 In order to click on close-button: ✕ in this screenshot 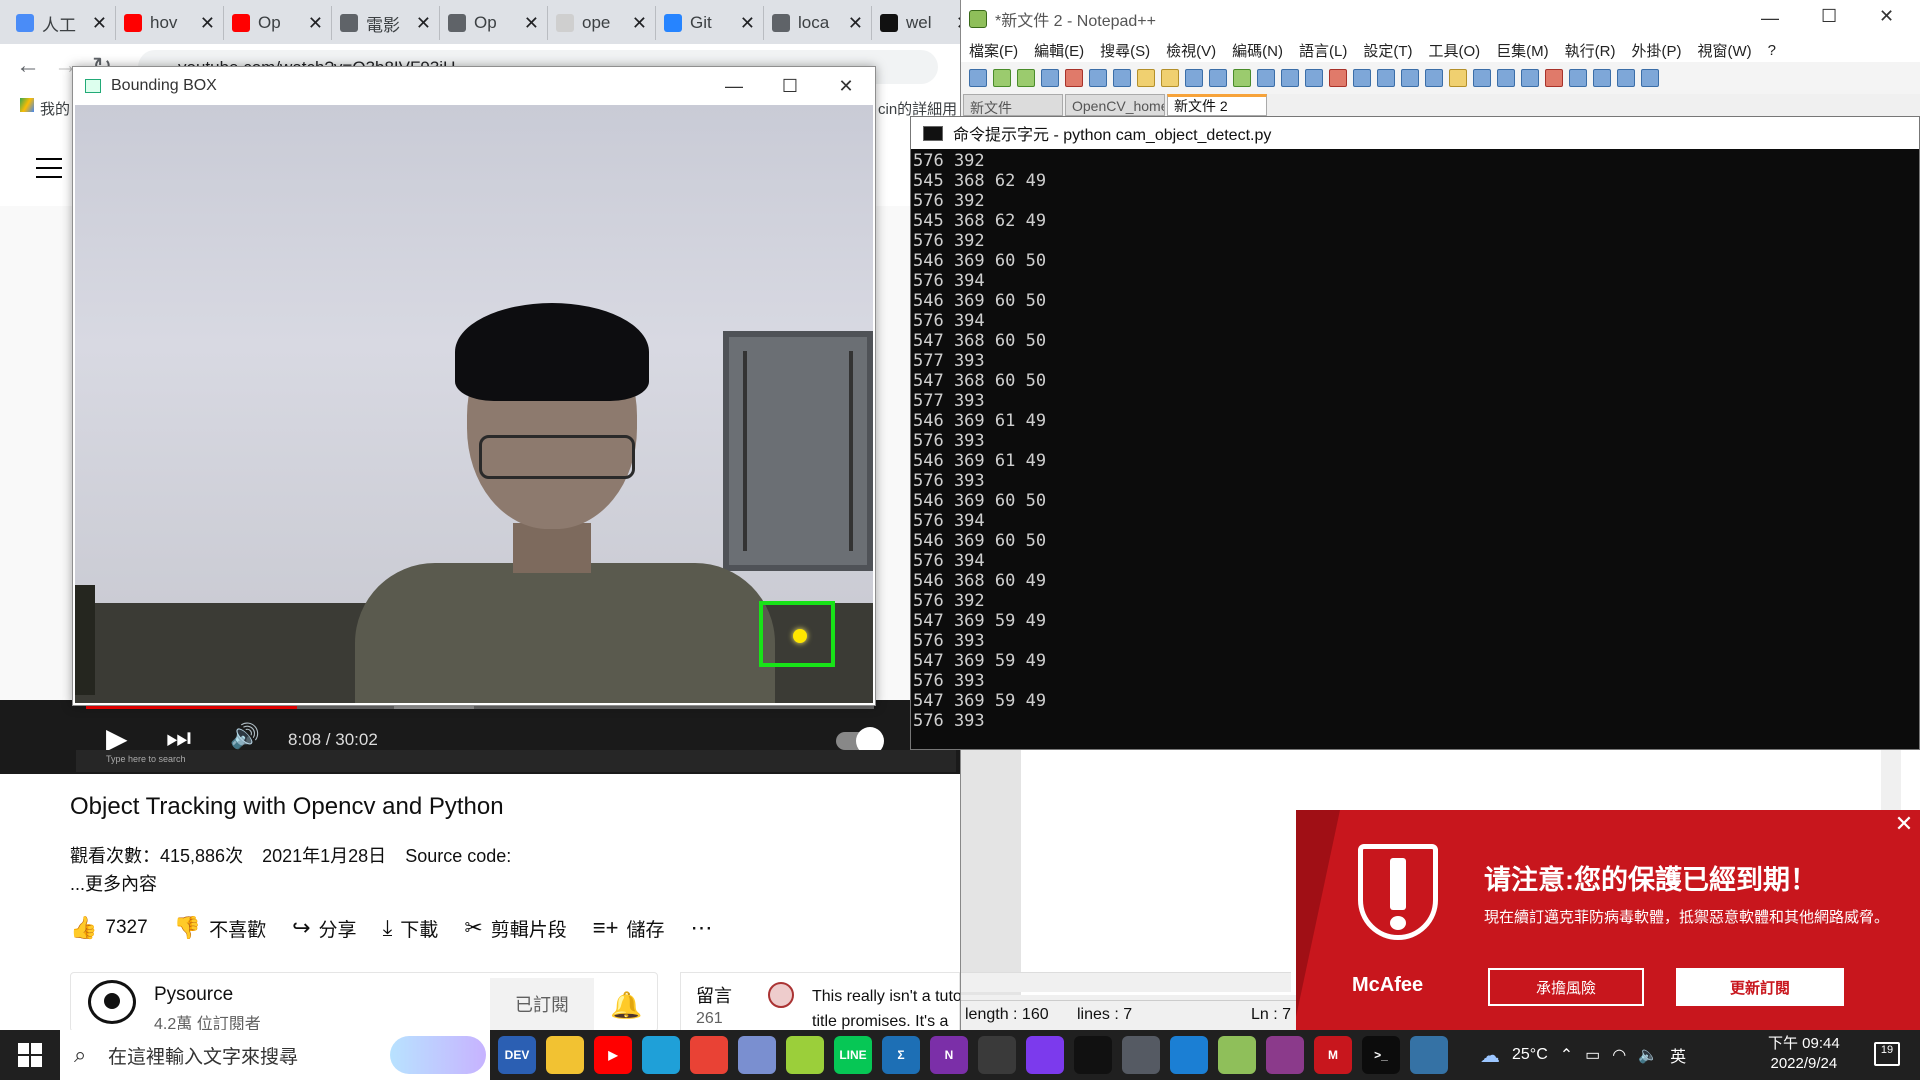, I will do `click(1886, 16)`.